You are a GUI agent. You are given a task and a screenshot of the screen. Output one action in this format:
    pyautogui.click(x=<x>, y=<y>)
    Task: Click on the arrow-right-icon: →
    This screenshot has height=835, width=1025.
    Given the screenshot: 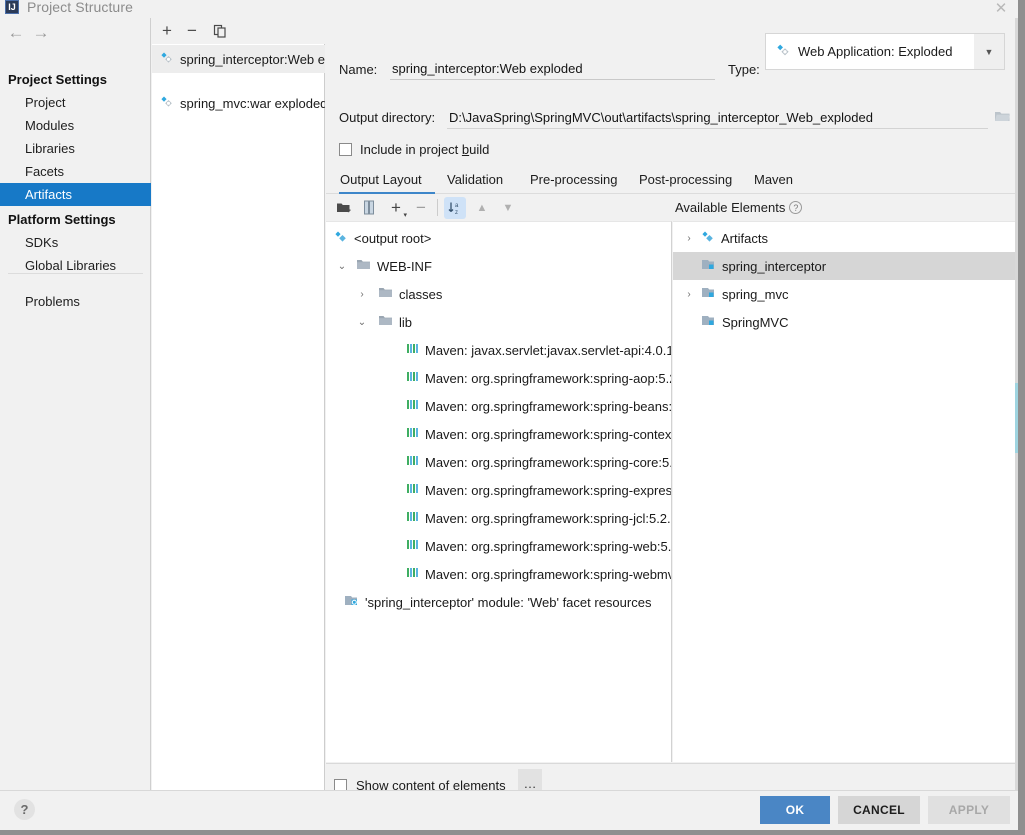 What is the action you would take?
    pyautogui.click(x=41, y=33)
    